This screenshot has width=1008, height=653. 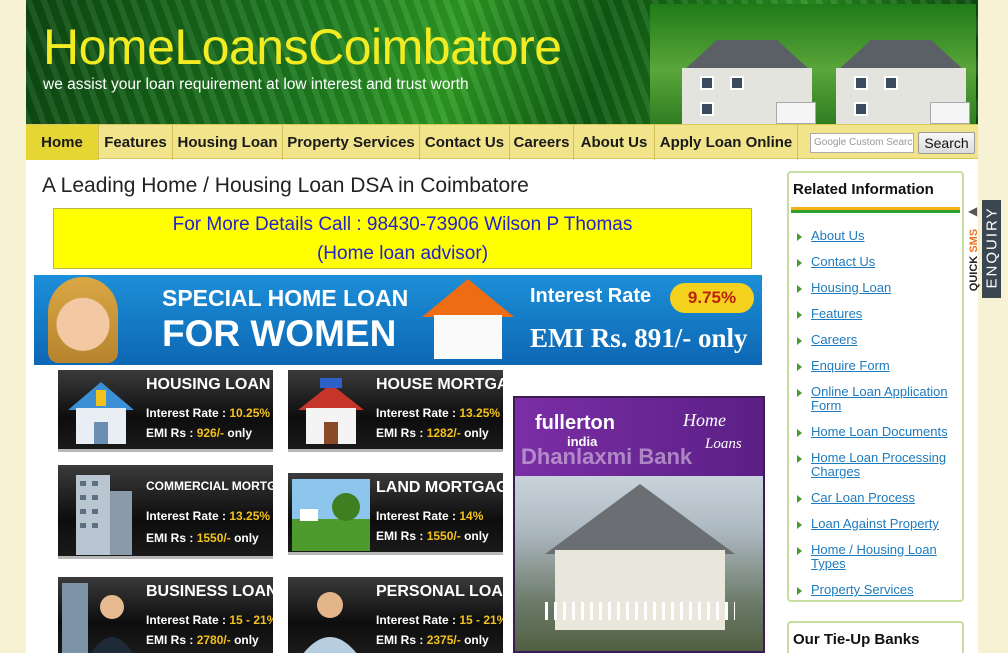 What do you see at coordinates (886, 399) in the screenshot?
I see `sidebar-link-online-loan-application: Online Loan Application Form` at bounding box center [886, 399].